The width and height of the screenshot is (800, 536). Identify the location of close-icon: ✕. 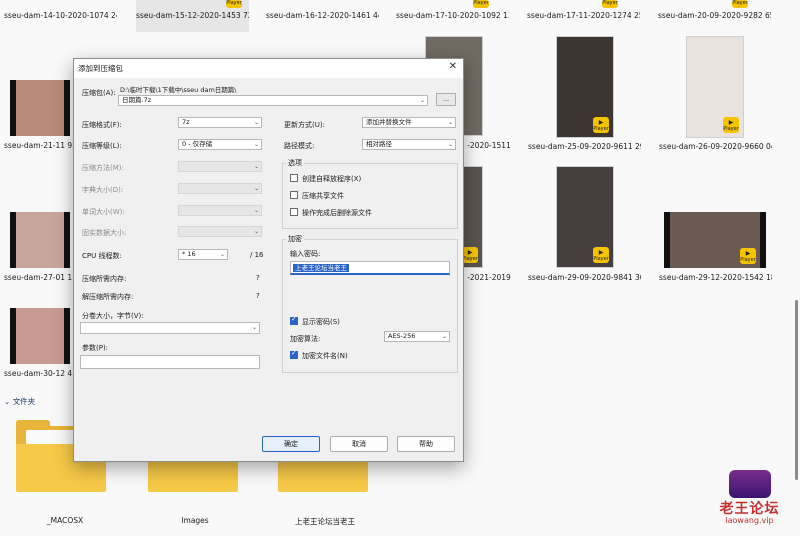
(453, 66).